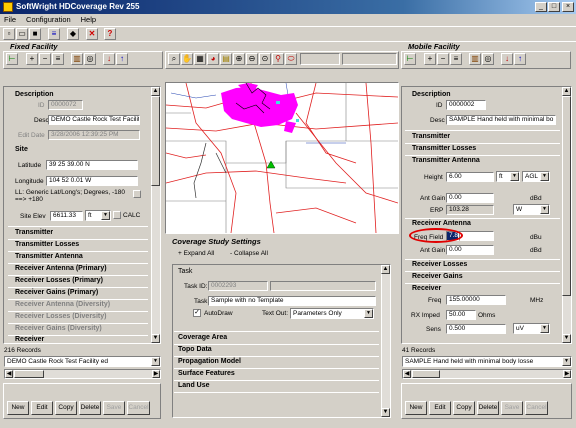  I want to click on mobile-library-icon: ▥, so click(475, 59).